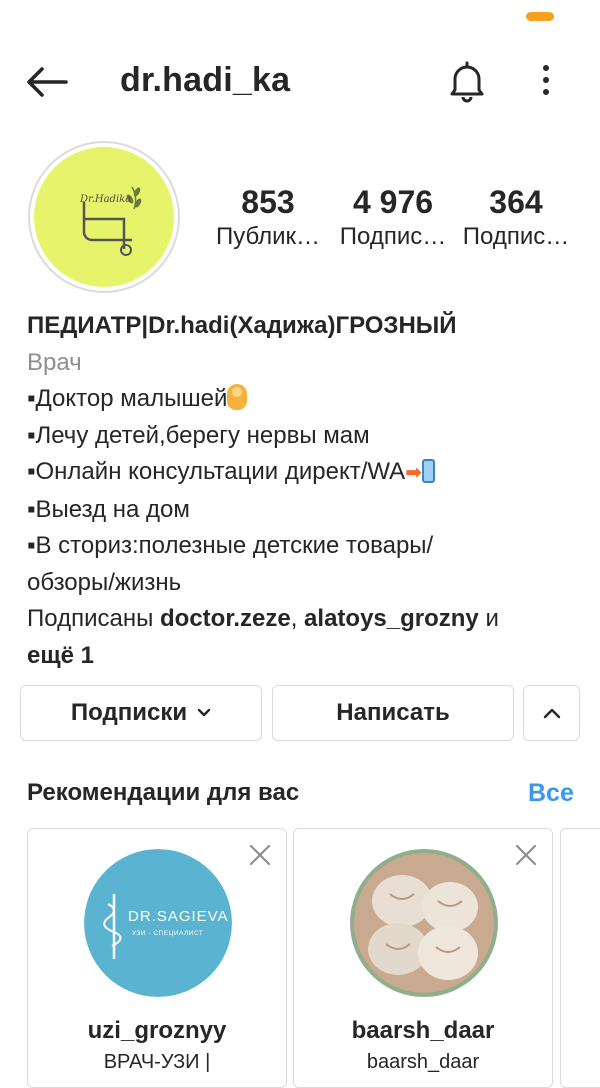  What do you see at coordinates (178, 916) in the screenshot?
I see `avatar-brand-text: DR.SAGIEVA` at bounding box center [178, 916].